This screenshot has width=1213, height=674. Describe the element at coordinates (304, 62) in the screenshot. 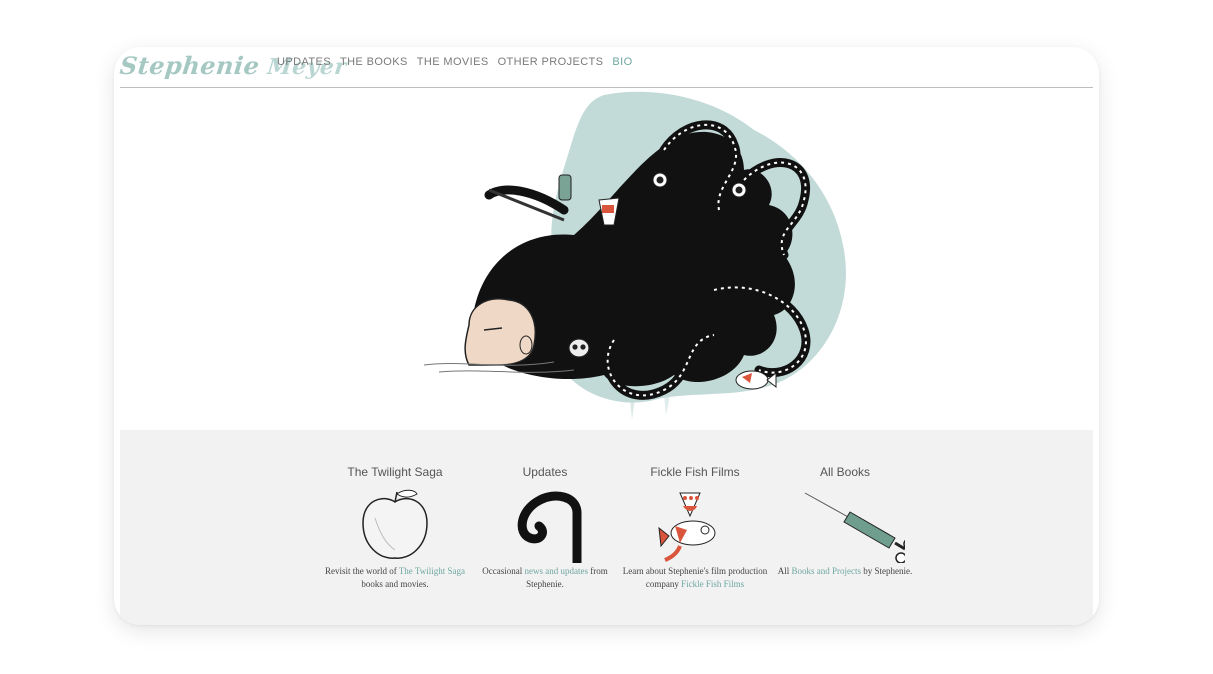

I see `nav-updates: UPDATES` at that location.